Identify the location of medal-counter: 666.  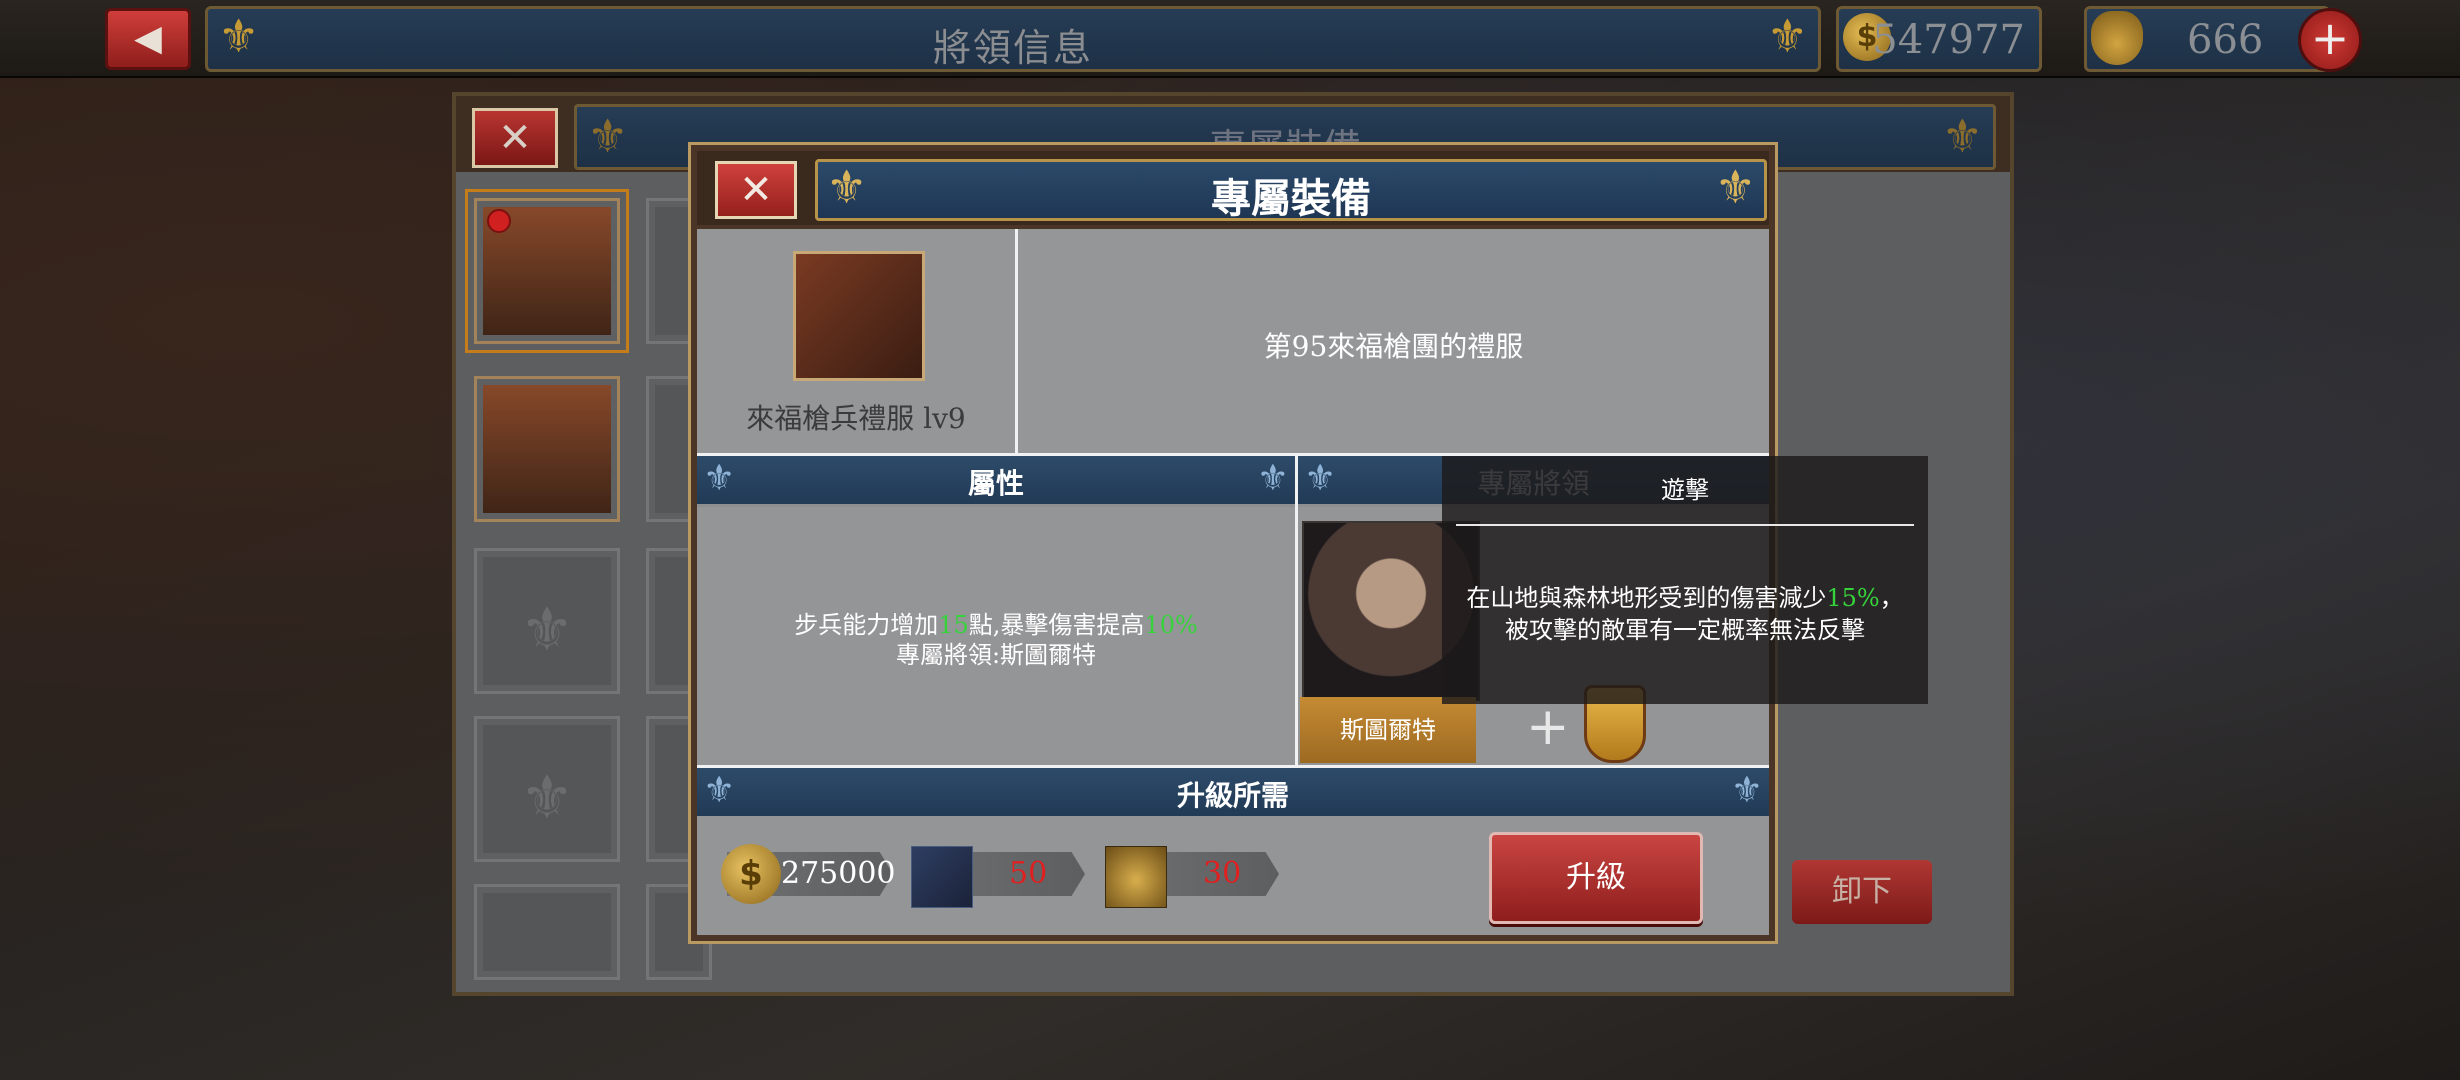
(2207, 39).